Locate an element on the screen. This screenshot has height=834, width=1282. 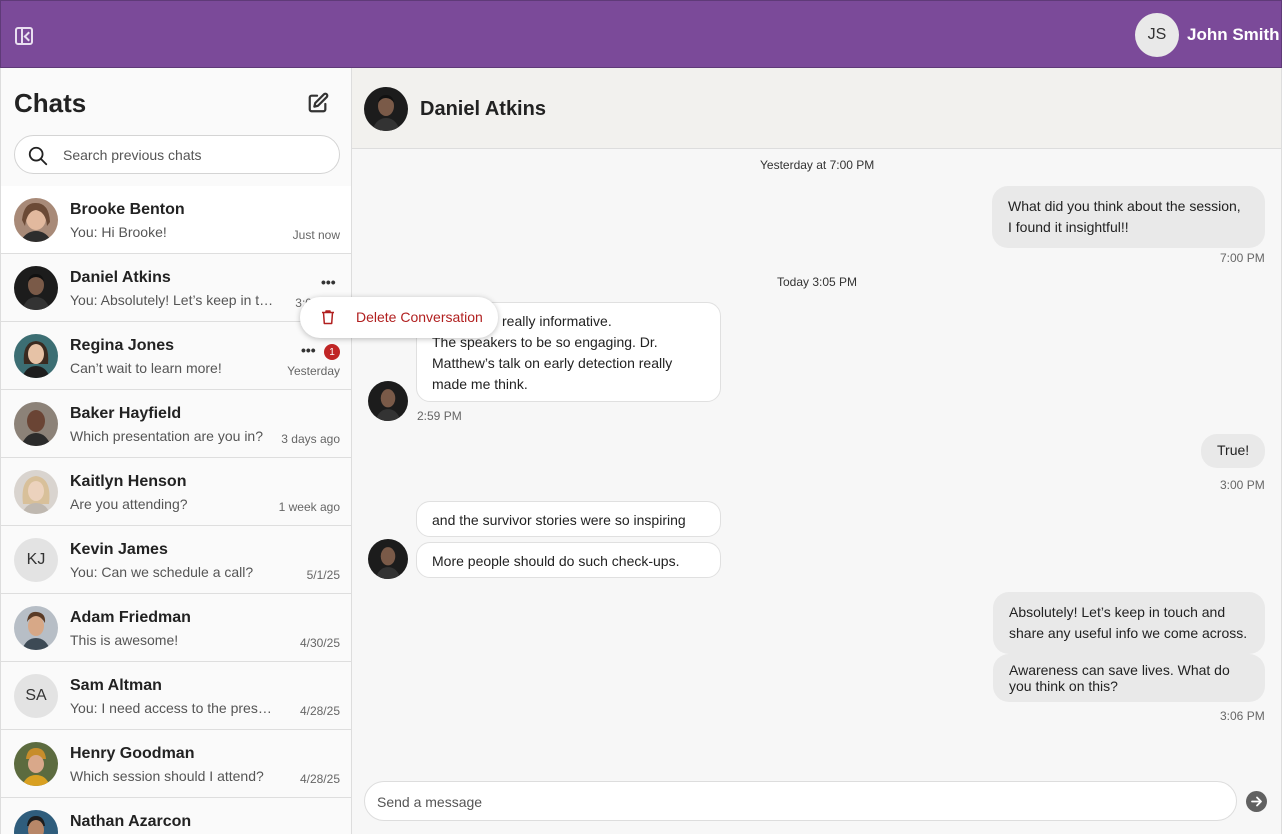
message-line: Absolutely! Let’s keep in touch and is located at coordinates (1117, 612).